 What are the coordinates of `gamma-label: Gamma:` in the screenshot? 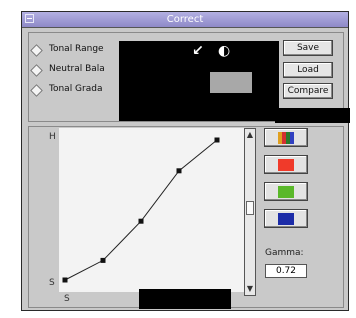 It's located at (284, 253).